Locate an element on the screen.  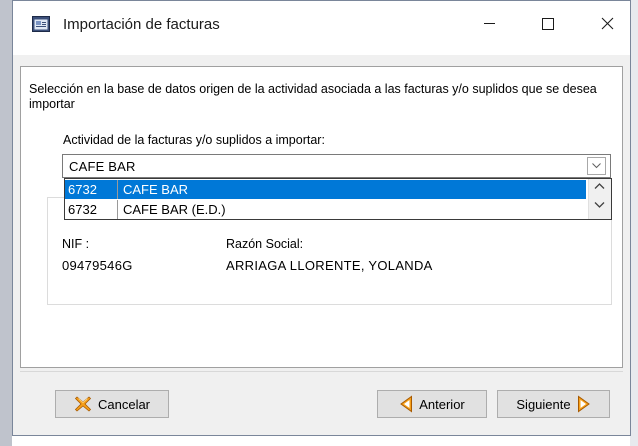
minimize-icon is located at coordinates (489, 23).